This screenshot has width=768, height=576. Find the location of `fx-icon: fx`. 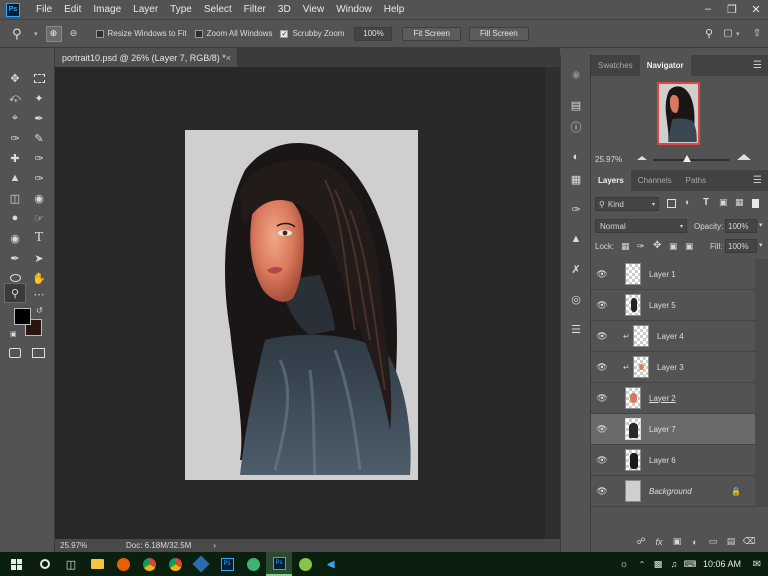

fx-icon: fx is located at coordinates (659, 542).